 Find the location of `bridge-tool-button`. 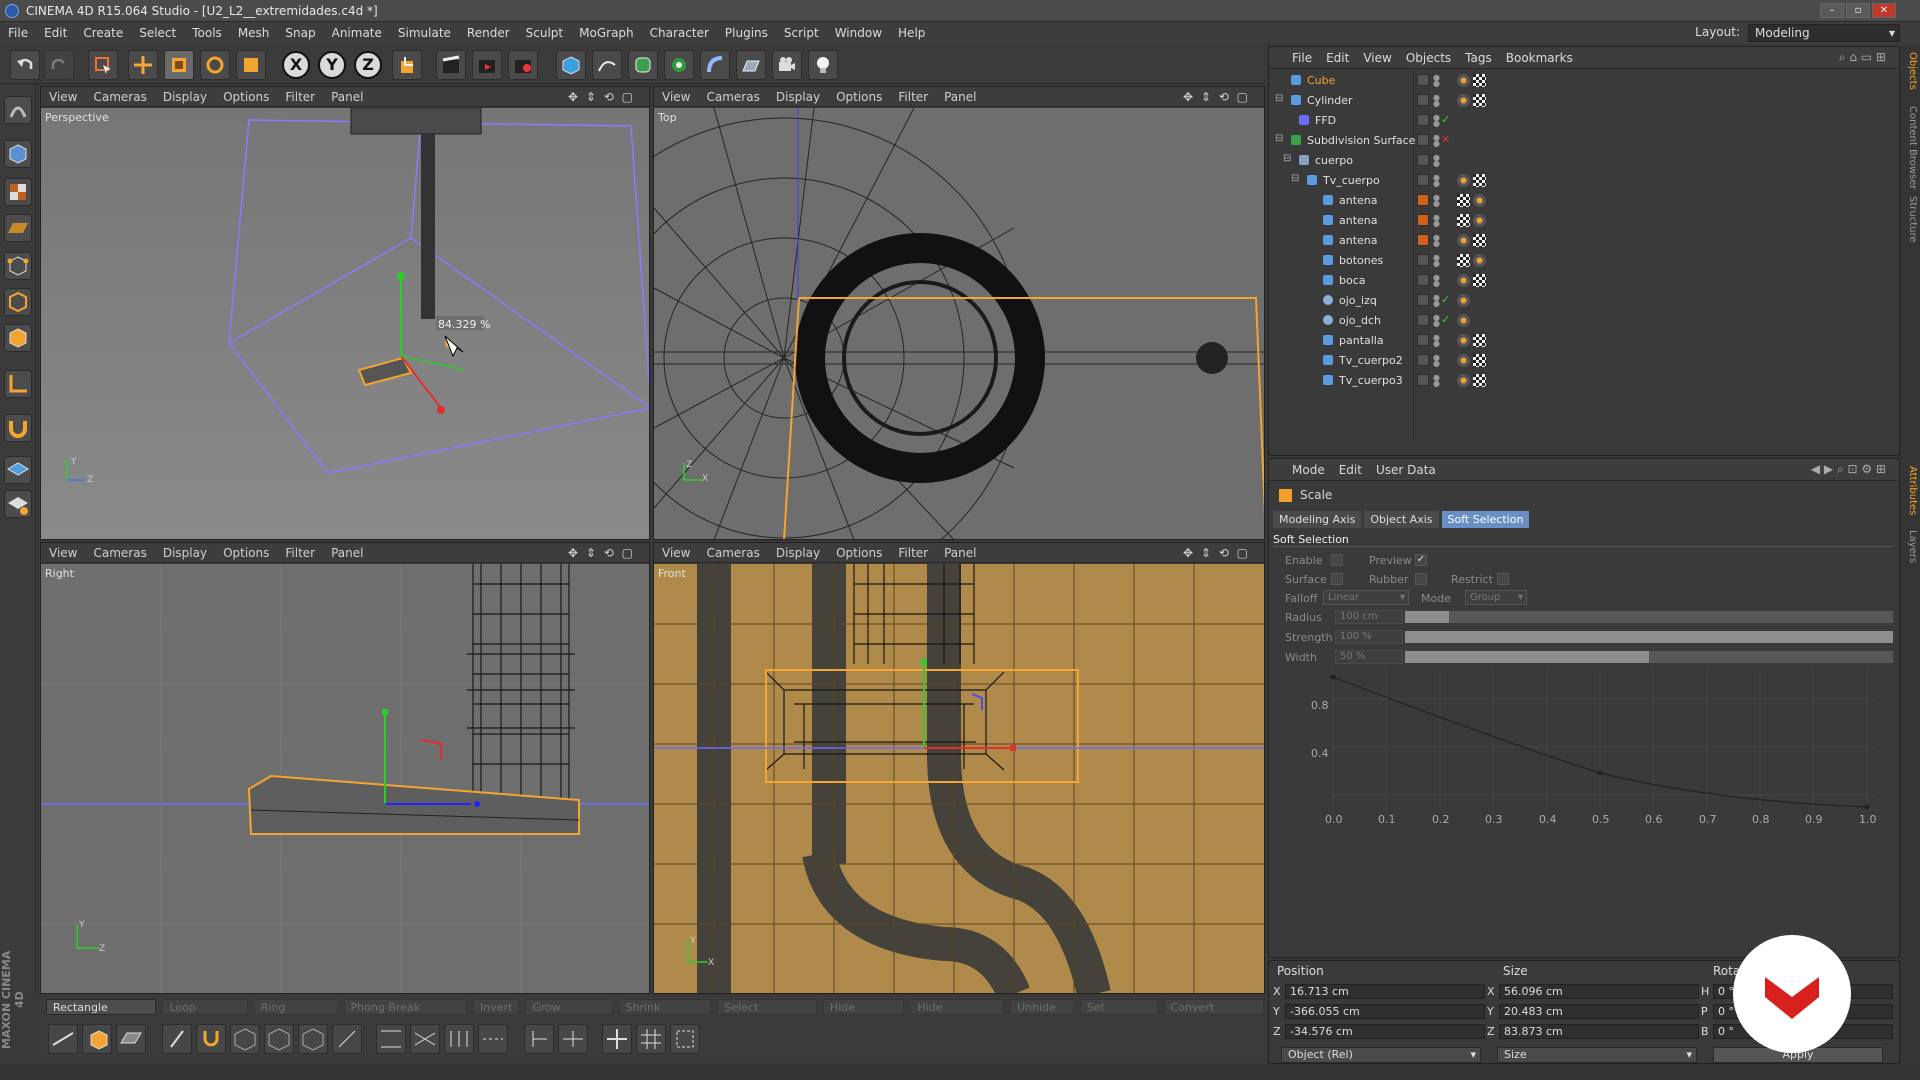

bridge-tool-button is located at coordinates (279, 1039).